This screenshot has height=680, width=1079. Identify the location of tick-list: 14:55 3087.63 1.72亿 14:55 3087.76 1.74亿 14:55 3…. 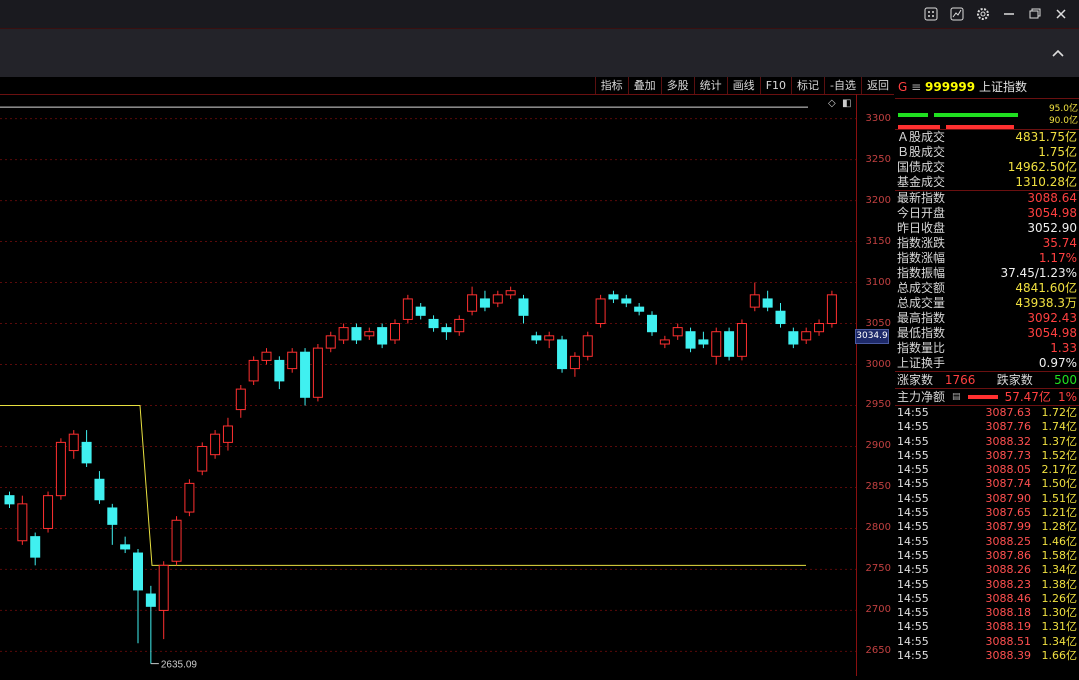
(987, 534).